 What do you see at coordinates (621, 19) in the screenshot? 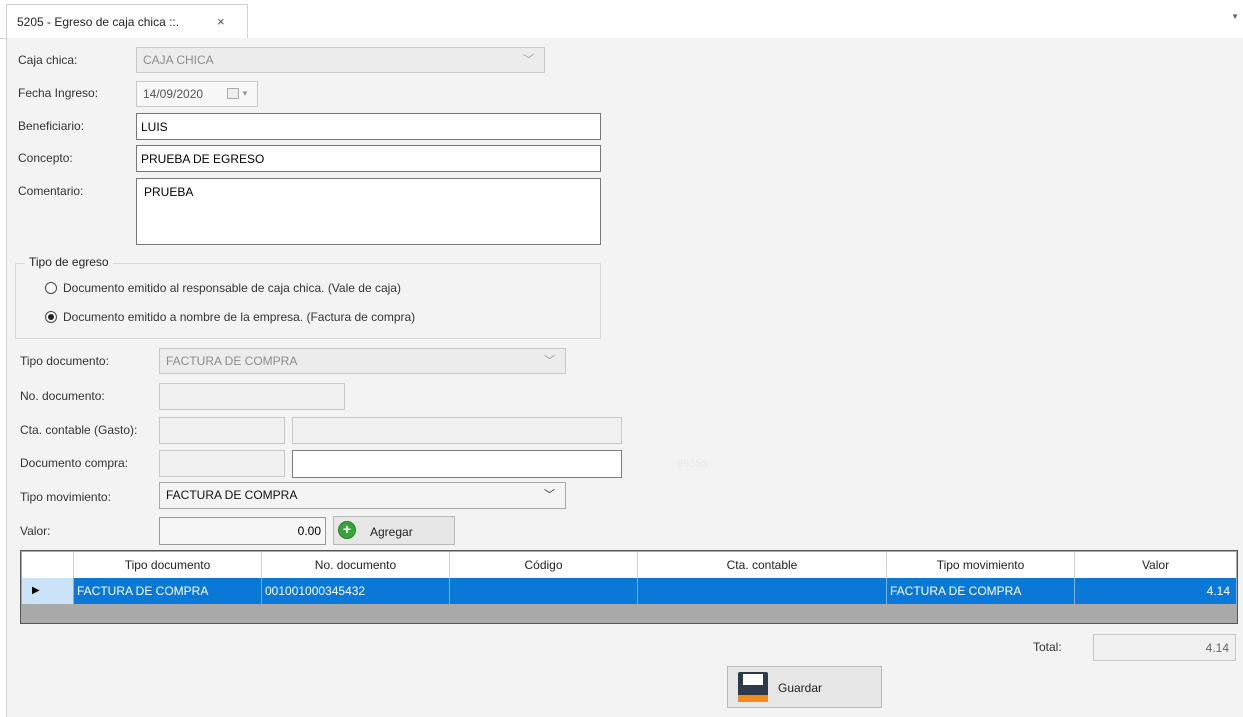
I see `tab-bar: 5205 - Egreso de caja chica ::. × ▼` at bounding box center [621, 19].